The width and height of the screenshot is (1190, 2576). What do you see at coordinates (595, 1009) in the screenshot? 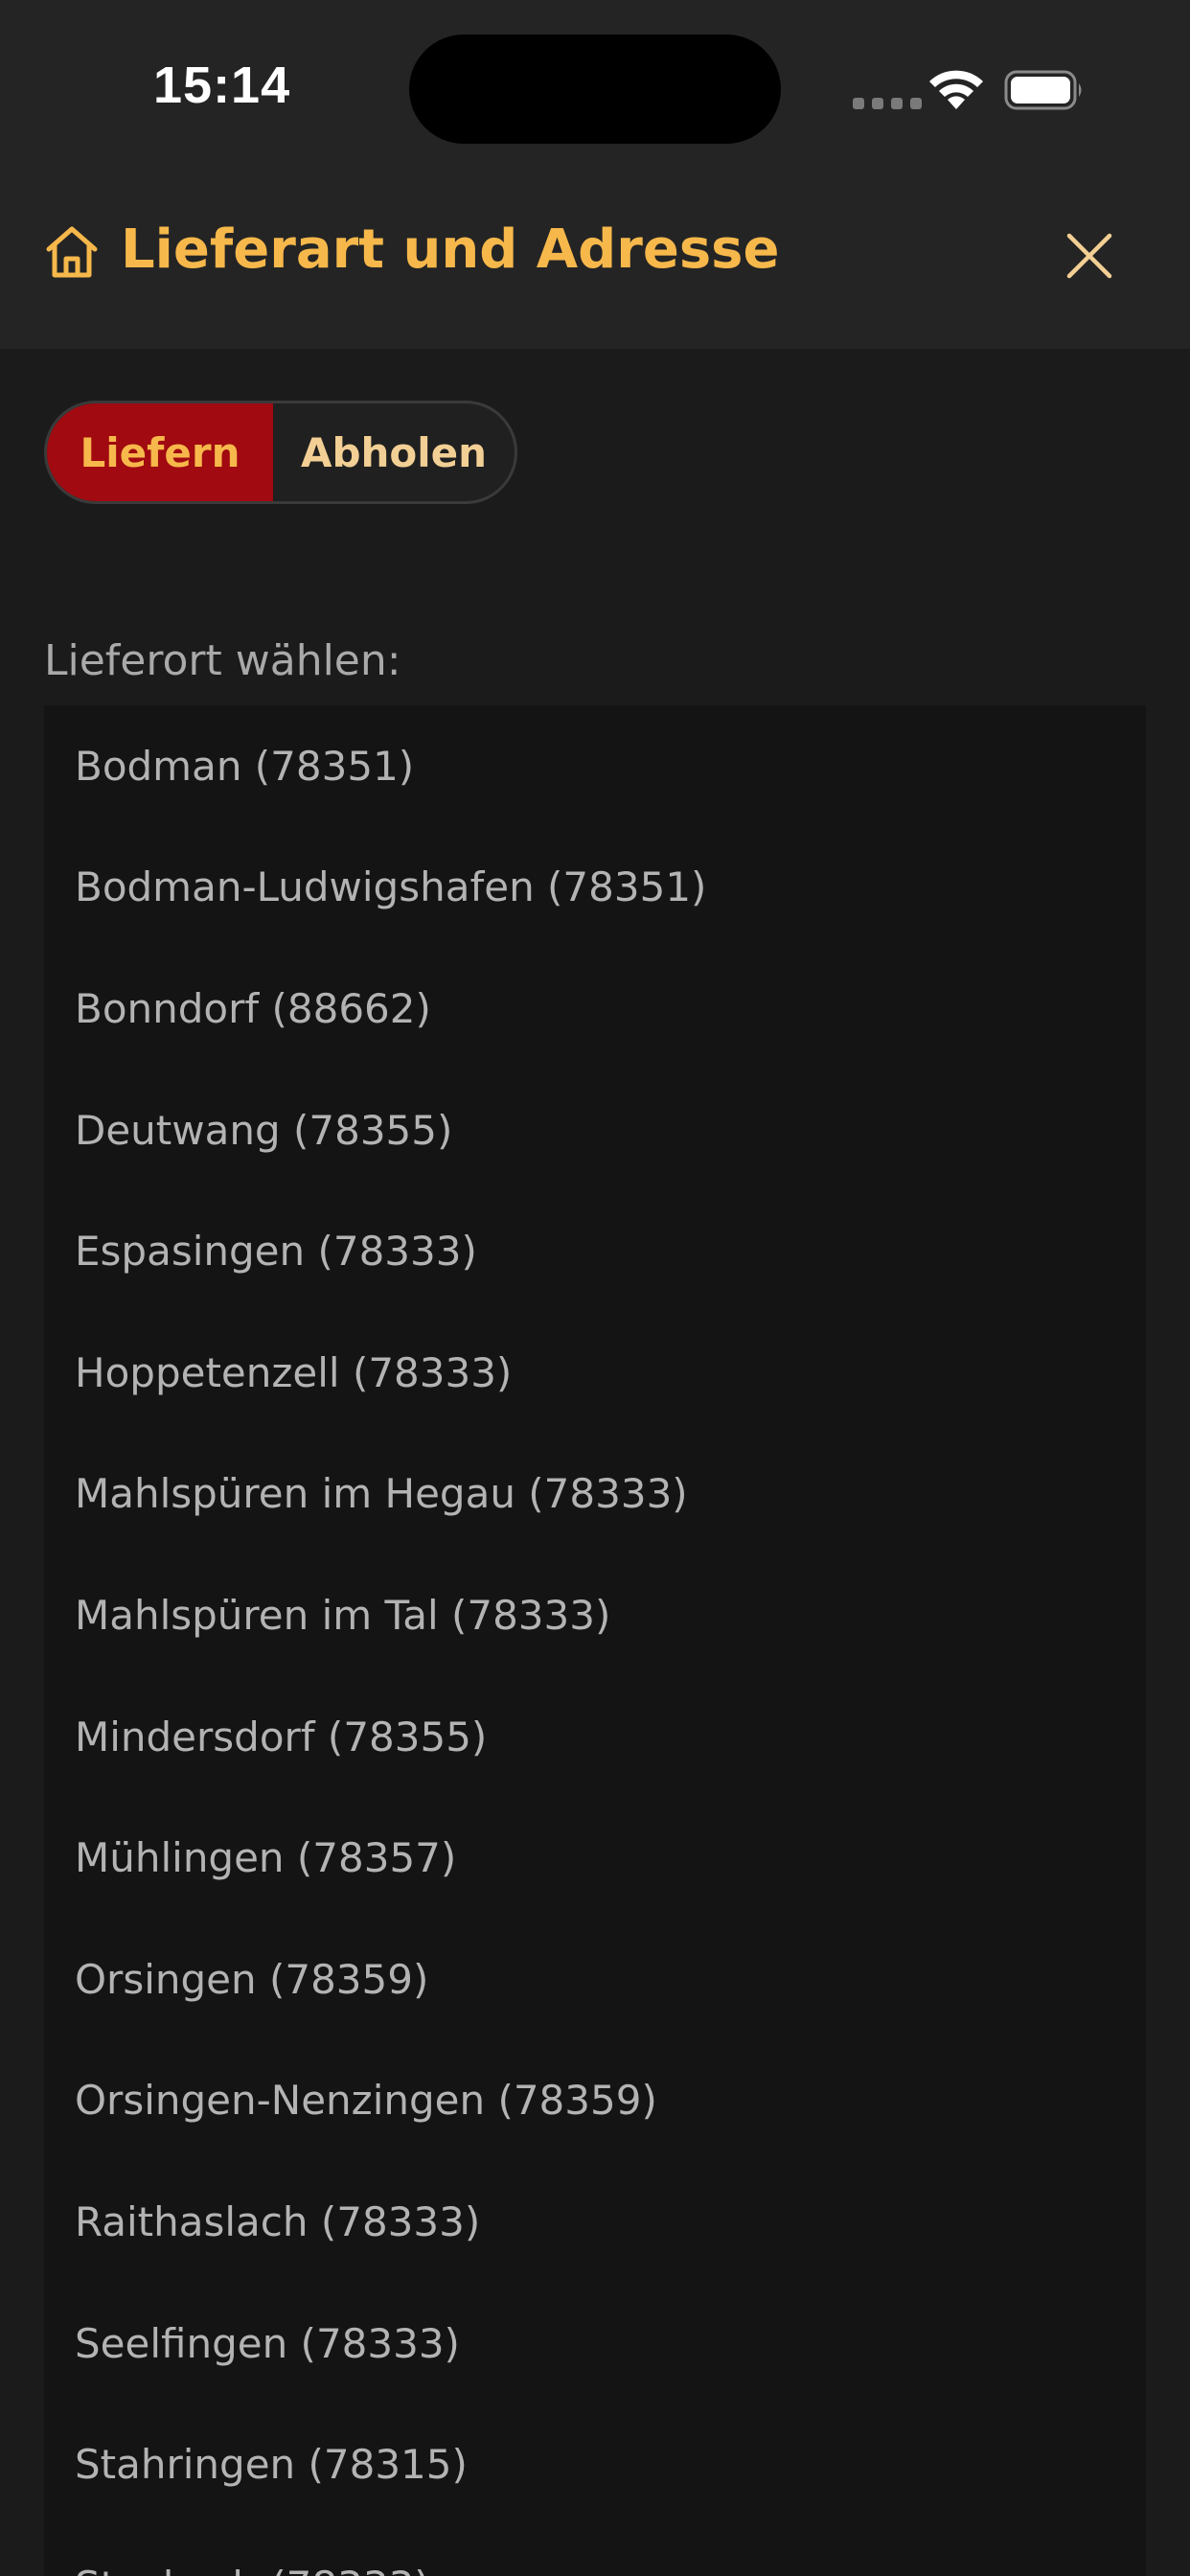
I see `list-item: Bonndorf (88662)` at bounding box center [595, 1009].